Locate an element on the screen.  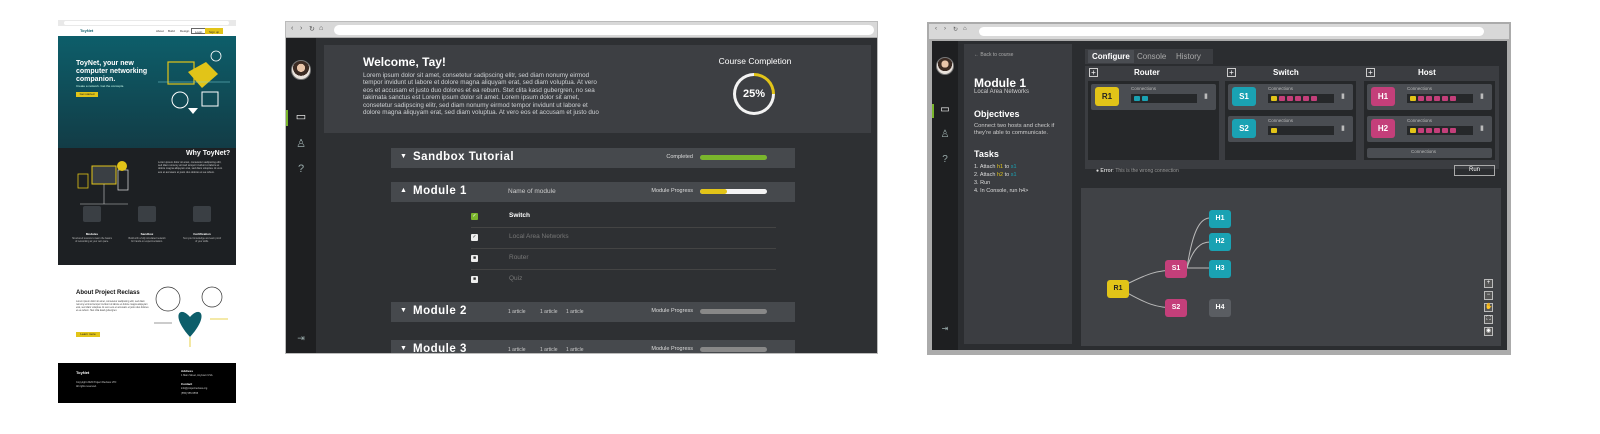
device-card: Connections is located at coordinates (1429, 153).